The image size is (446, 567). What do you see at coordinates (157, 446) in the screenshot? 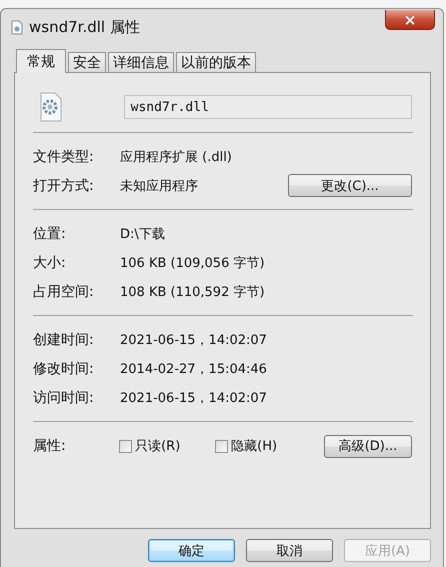
I see `checkbox-label: 只读(R)` at bounding box center [157, 446].